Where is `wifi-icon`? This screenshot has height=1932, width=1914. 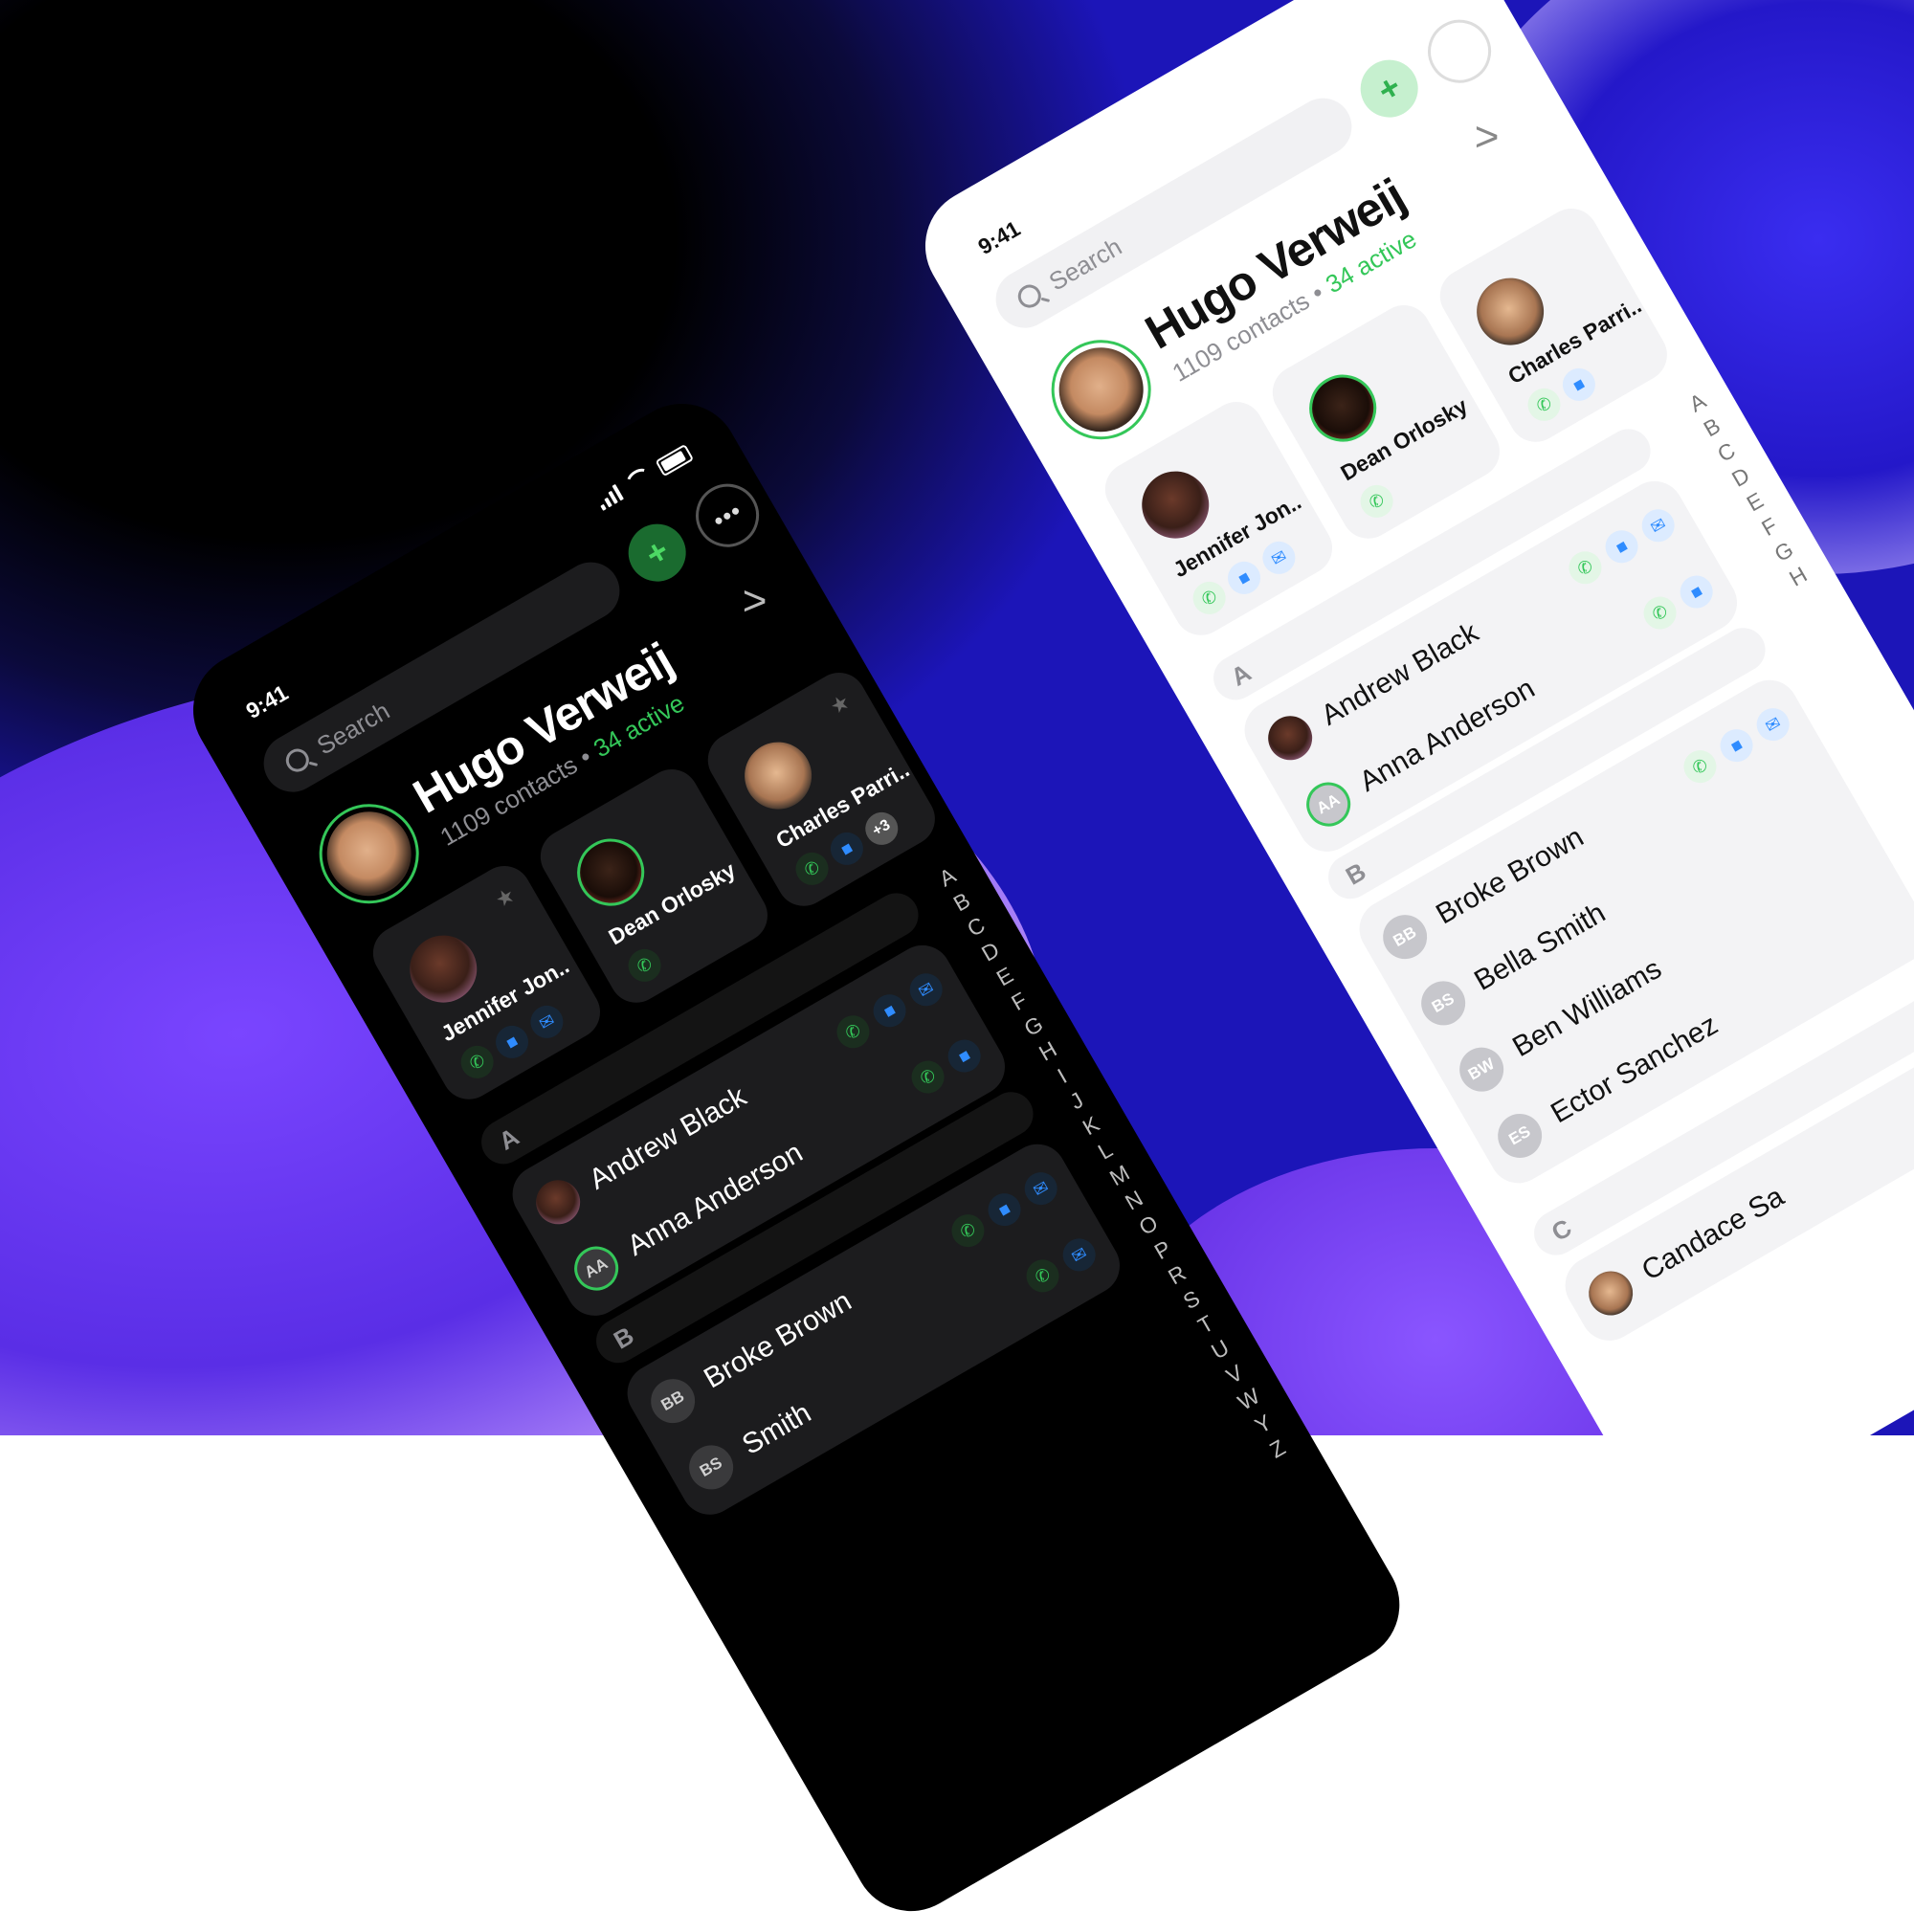
wifi-icon is located at coordinates (639, 480).